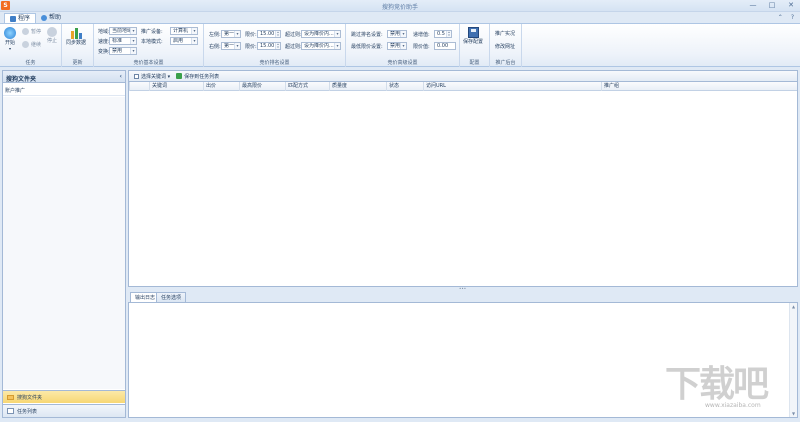 Image resolution: width=800 pixels, height=422 pixels. I want to click on maximize-button: □, so click(772, 5).